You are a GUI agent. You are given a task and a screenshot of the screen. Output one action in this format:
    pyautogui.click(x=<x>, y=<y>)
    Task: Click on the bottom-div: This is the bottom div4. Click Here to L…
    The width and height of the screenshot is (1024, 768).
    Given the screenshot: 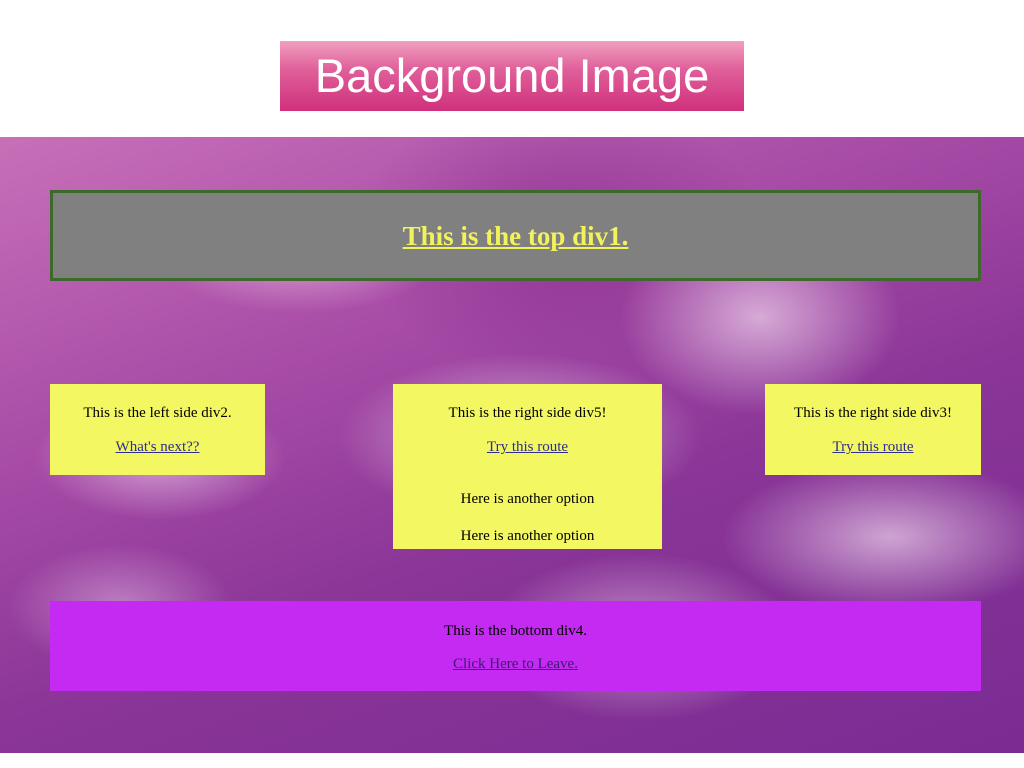 What is the action you would take?
    pyautogui.click(x=515, y=646)
    